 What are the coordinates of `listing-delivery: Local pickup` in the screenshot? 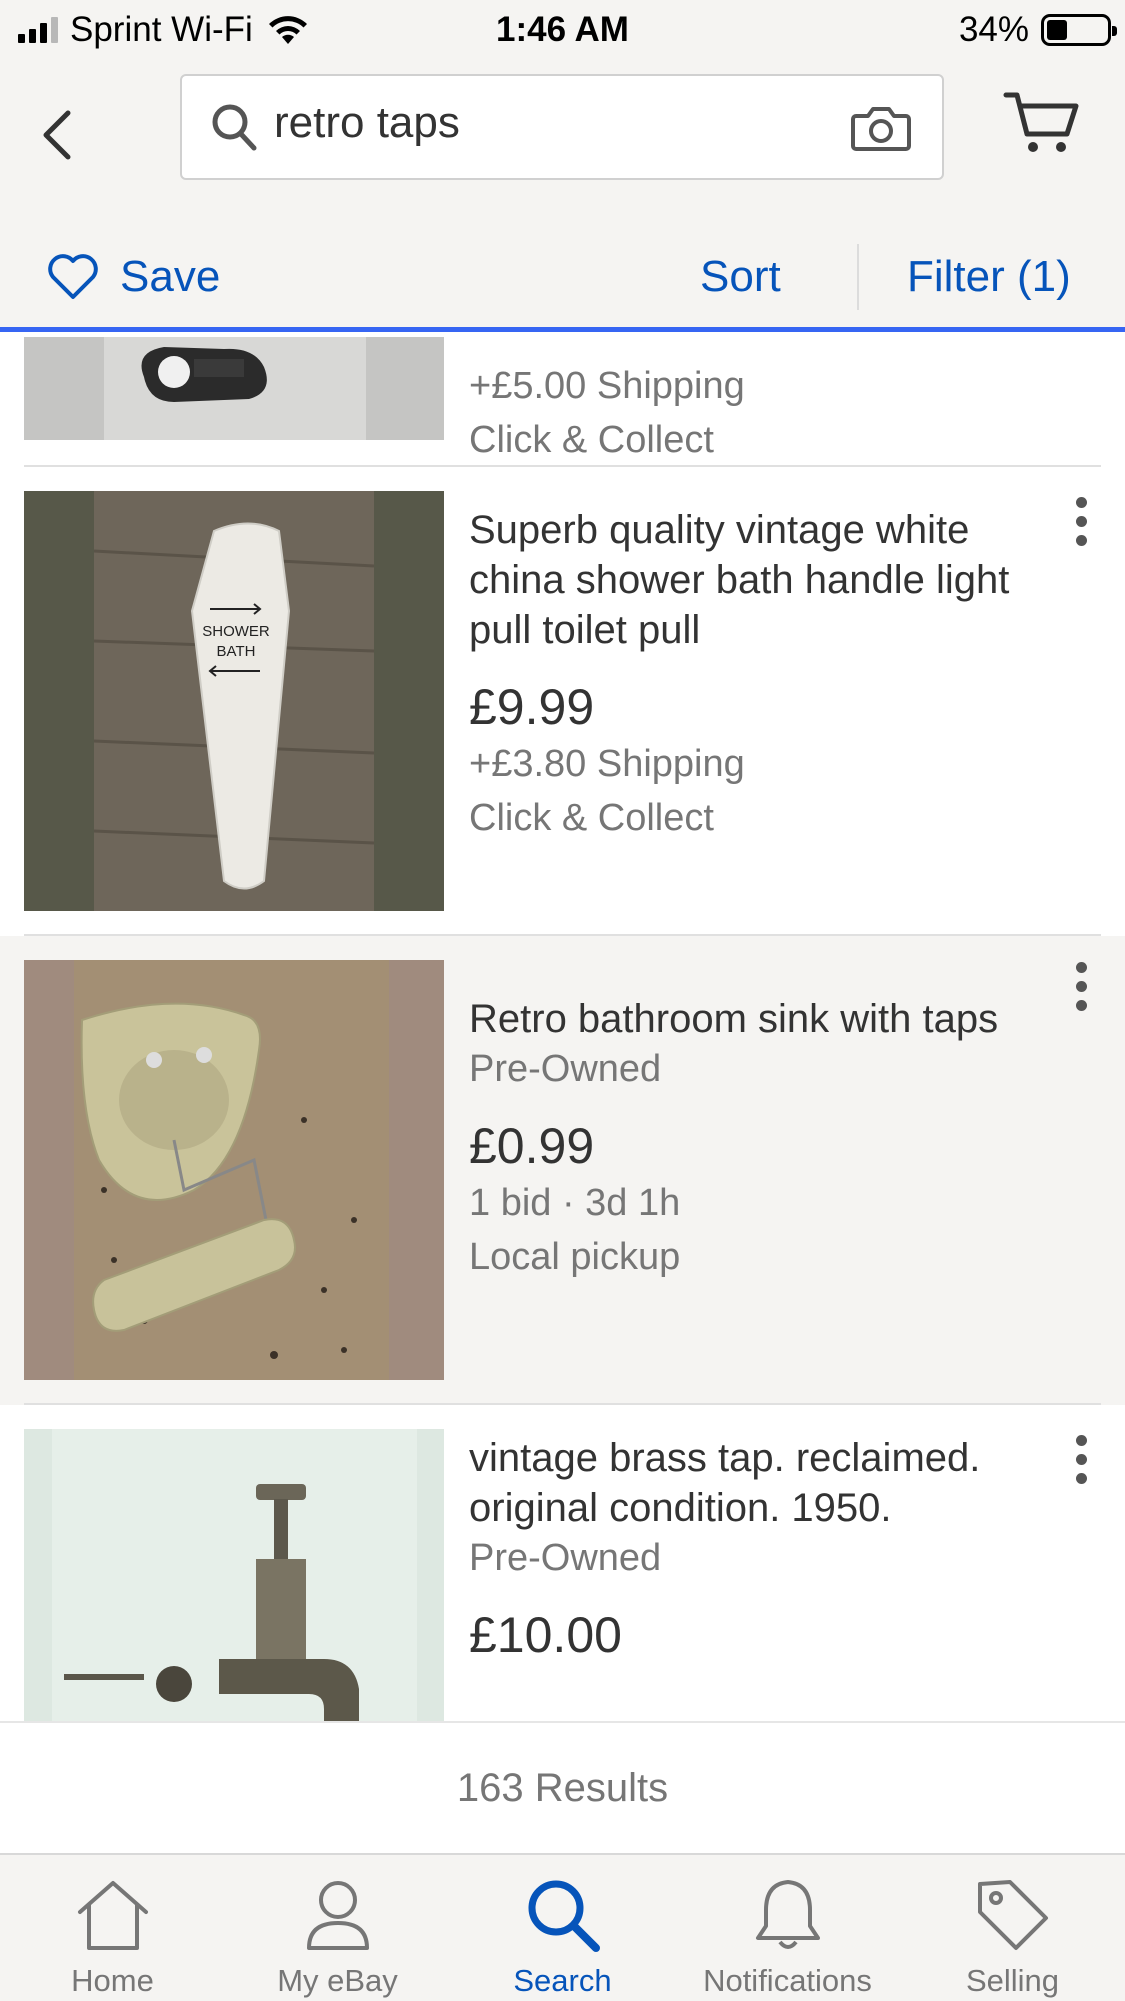 It's located at (575, 1257).